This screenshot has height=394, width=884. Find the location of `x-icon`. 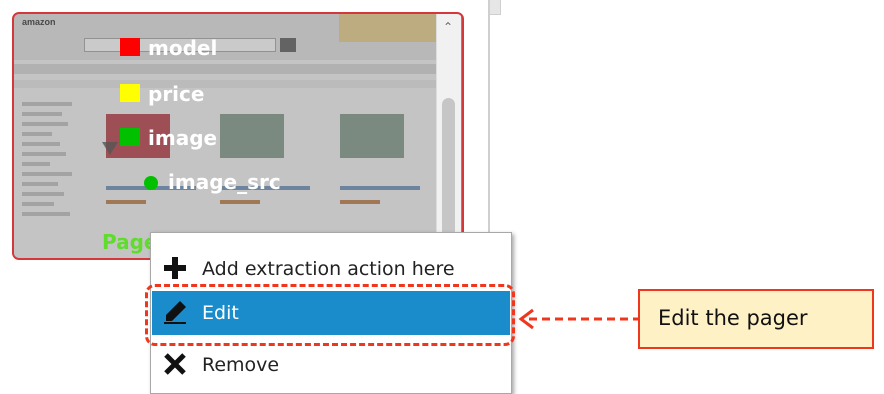

x-icon is located at coordinates (175, 364).